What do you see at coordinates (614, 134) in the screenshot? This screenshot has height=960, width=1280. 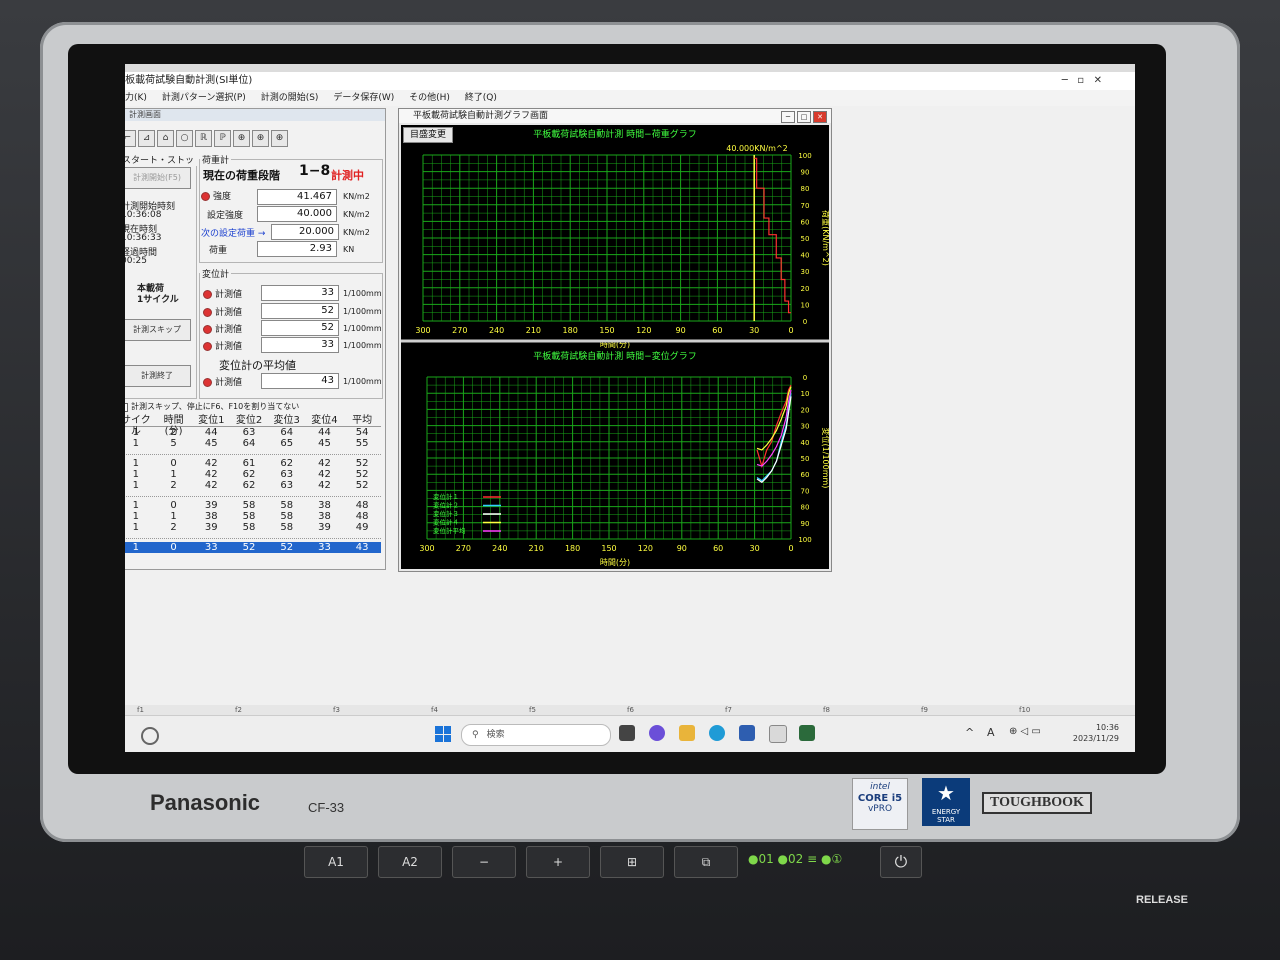 I see `chart-title: 平板載荷試験自動計測 時間−荷重グラフ` at bounding box center [614, 134].